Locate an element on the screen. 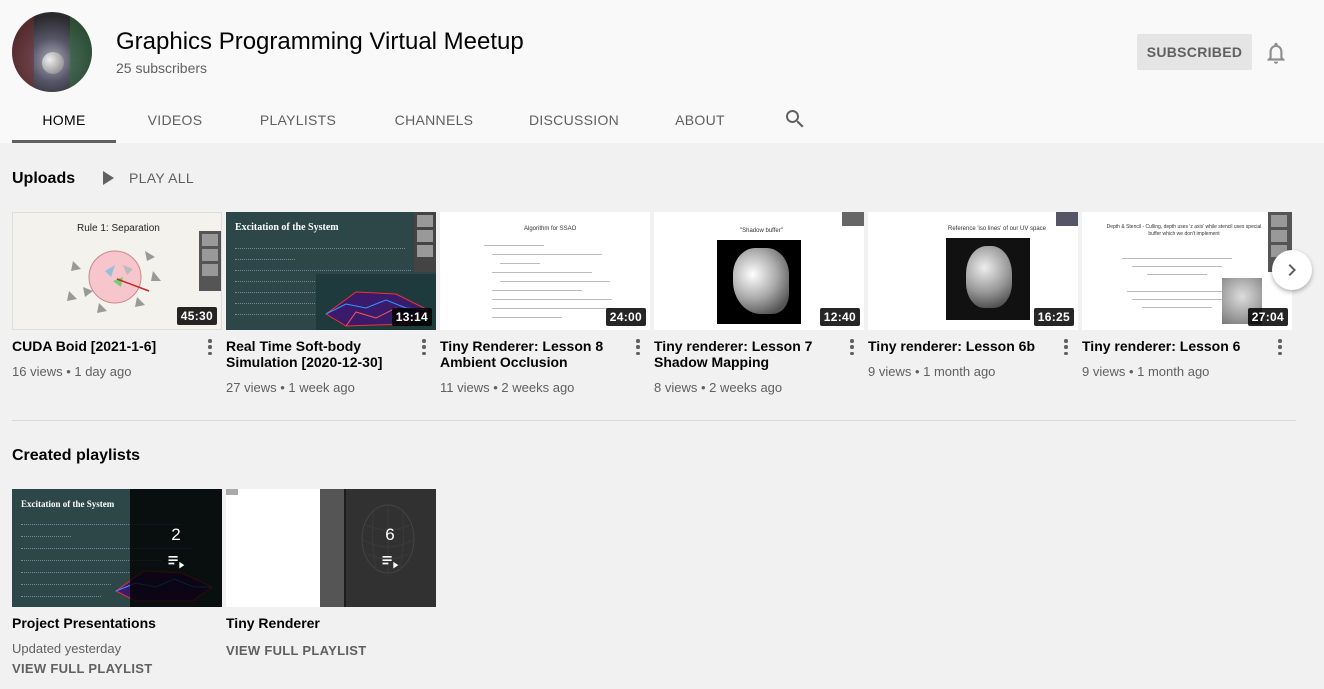 The height and width of the screenshot is (689, 1324). uploads-title: Uploads is located at coordinates (43, 179).